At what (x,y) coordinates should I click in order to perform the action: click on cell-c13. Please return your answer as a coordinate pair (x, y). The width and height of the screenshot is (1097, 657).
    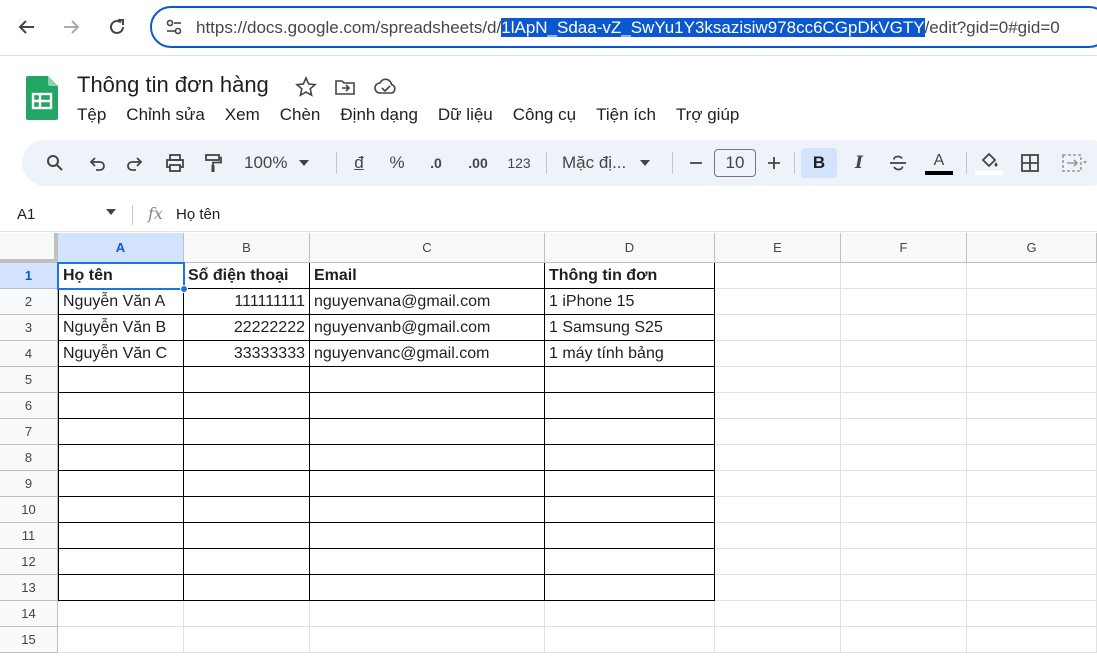
    Looking at the image, I should click on (427, 588).